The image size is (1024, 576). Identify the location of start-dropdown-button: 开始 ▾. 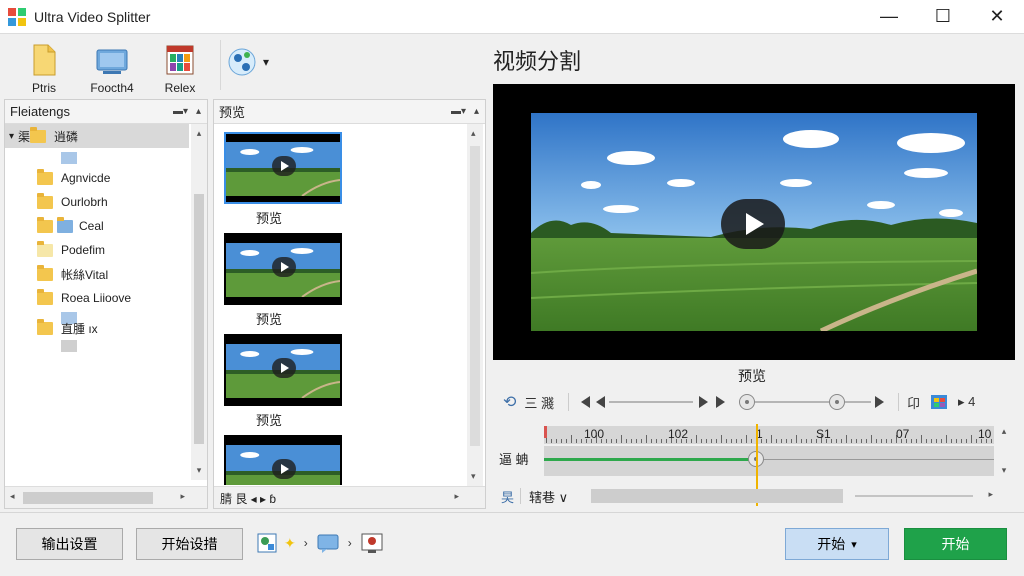
(837, 544).